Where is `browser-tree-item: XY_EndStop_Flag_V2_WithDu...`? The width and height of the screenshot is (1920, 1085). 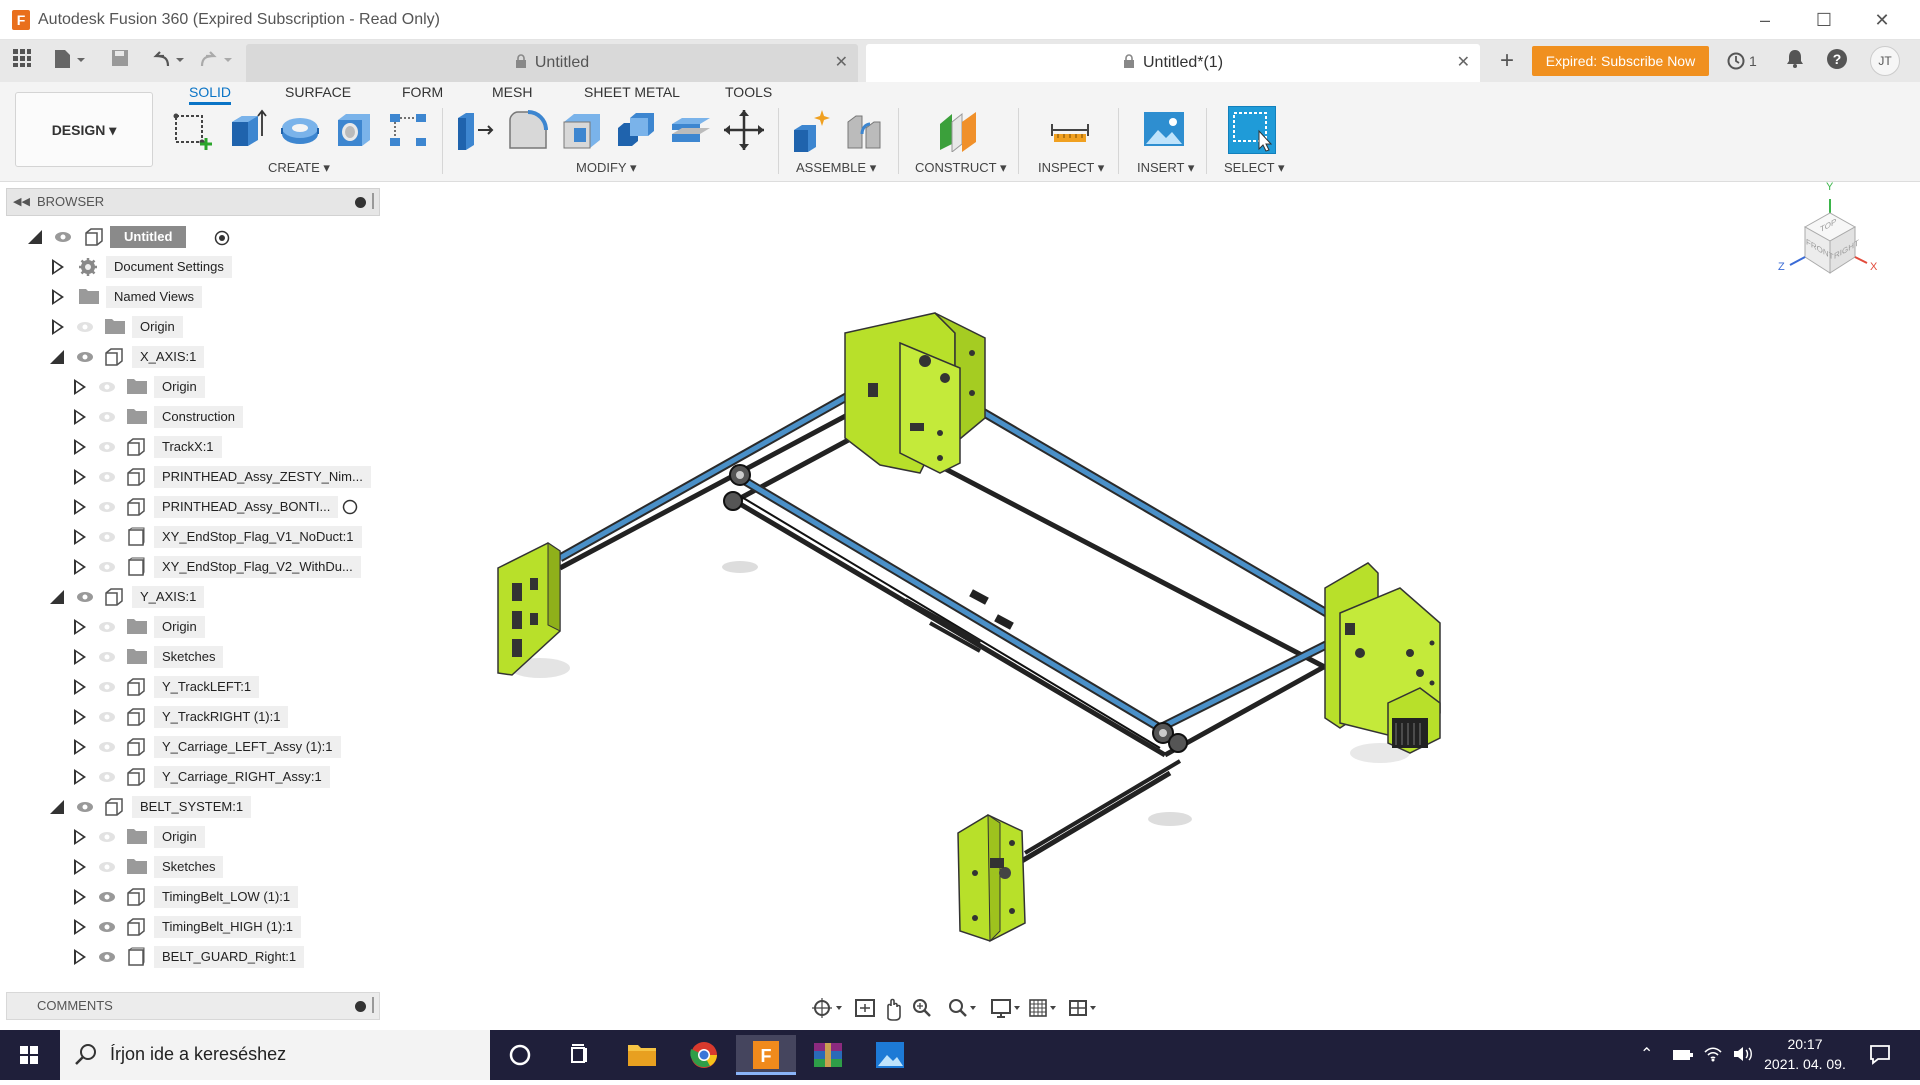
browser-tree-item: XY_EndStop_Flag_V2_WithDu... is located at coordinates (222, 567).